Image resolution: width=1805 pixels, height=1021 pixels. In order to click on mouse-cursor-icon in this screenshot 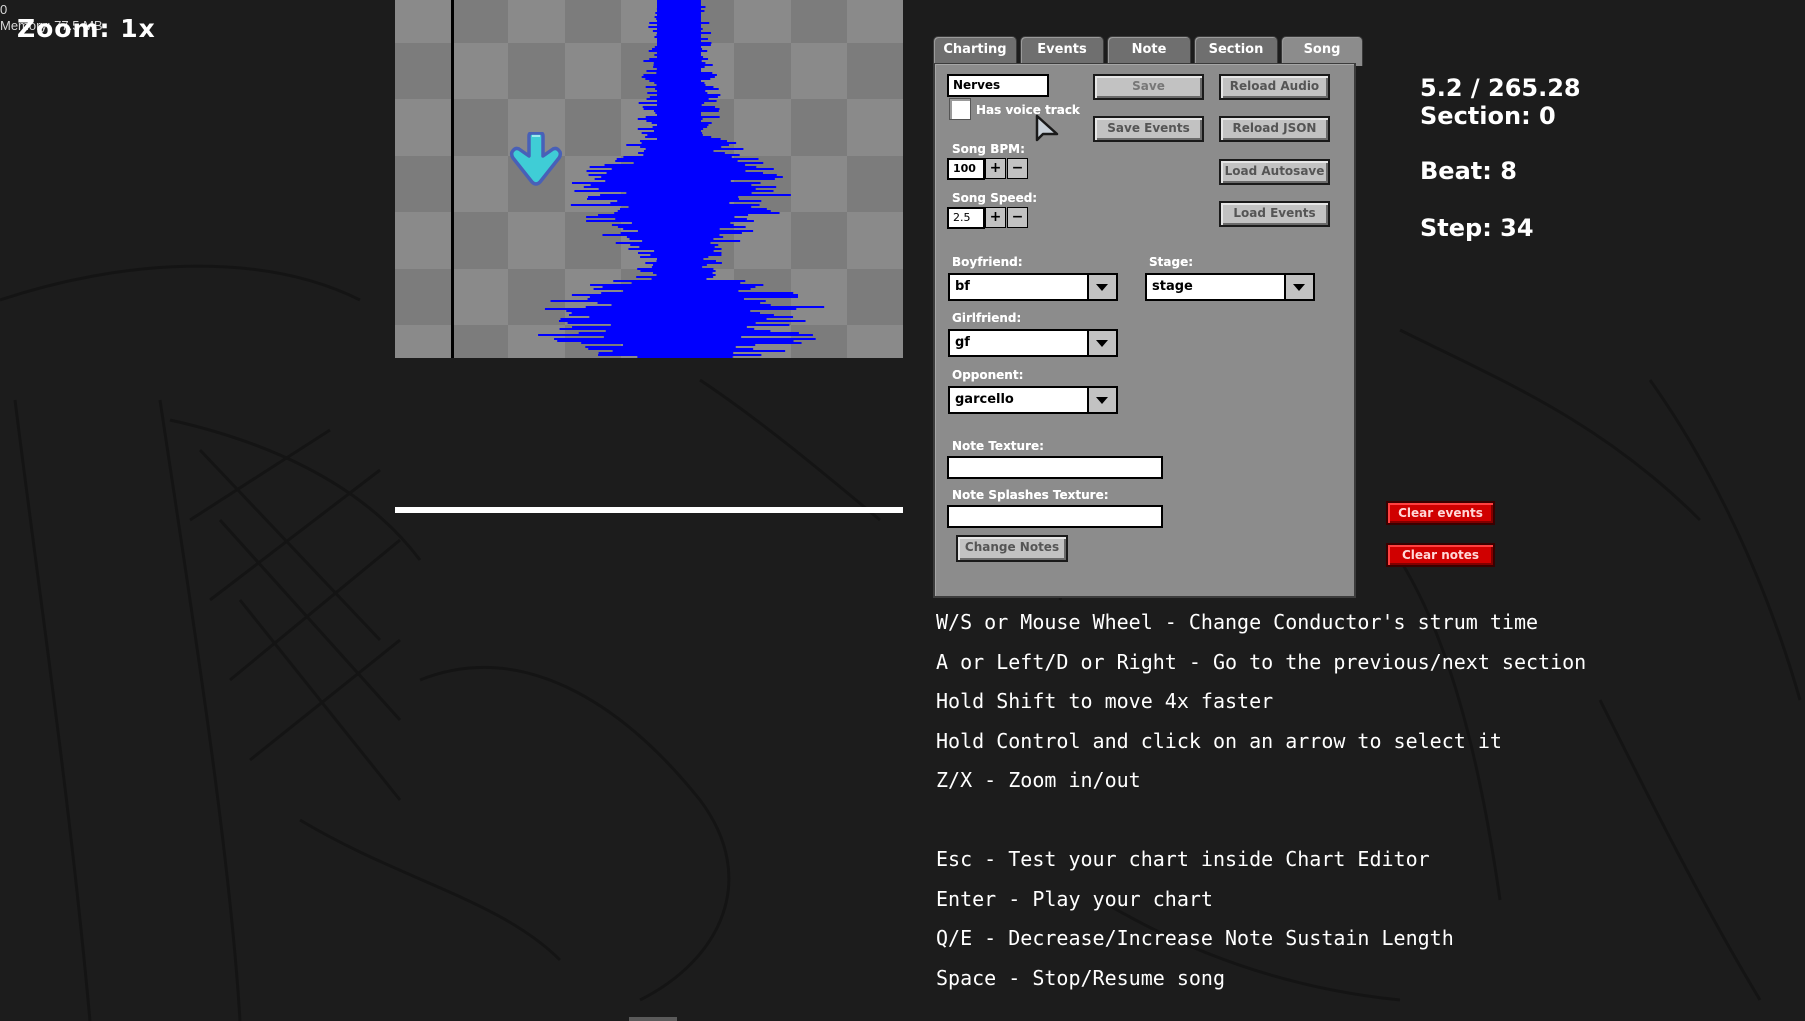, I will do `click(1047, 128)`.